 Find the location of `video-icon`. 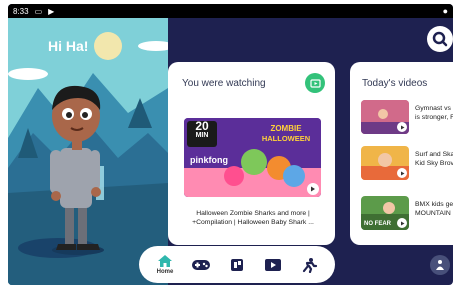

video-icon is located at coordinates (273, 264).